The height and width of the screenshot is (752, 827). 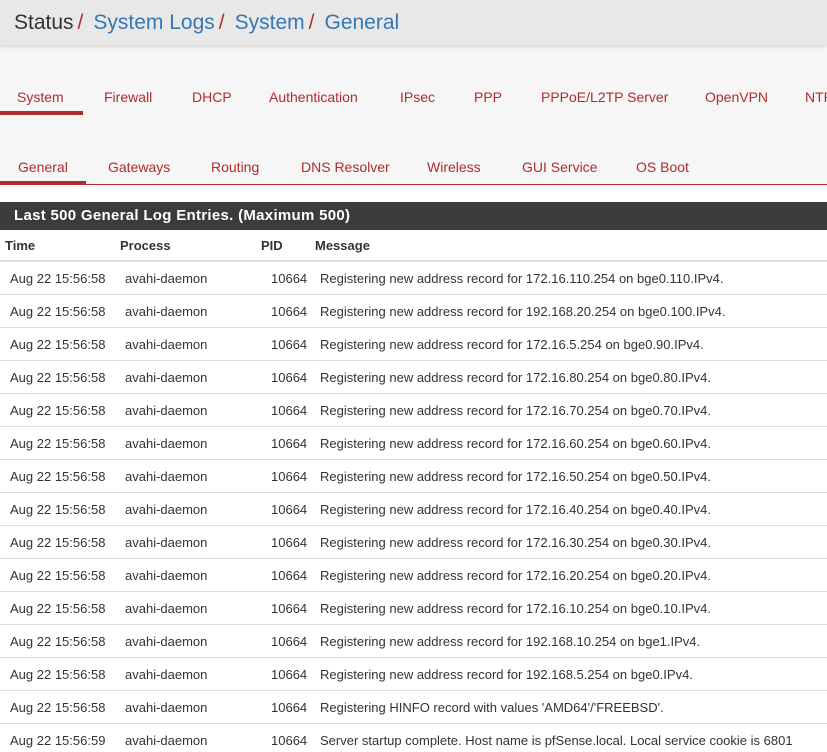 I want to click on table-header-row: Time Process PID Message, so click(x=413, y=246).